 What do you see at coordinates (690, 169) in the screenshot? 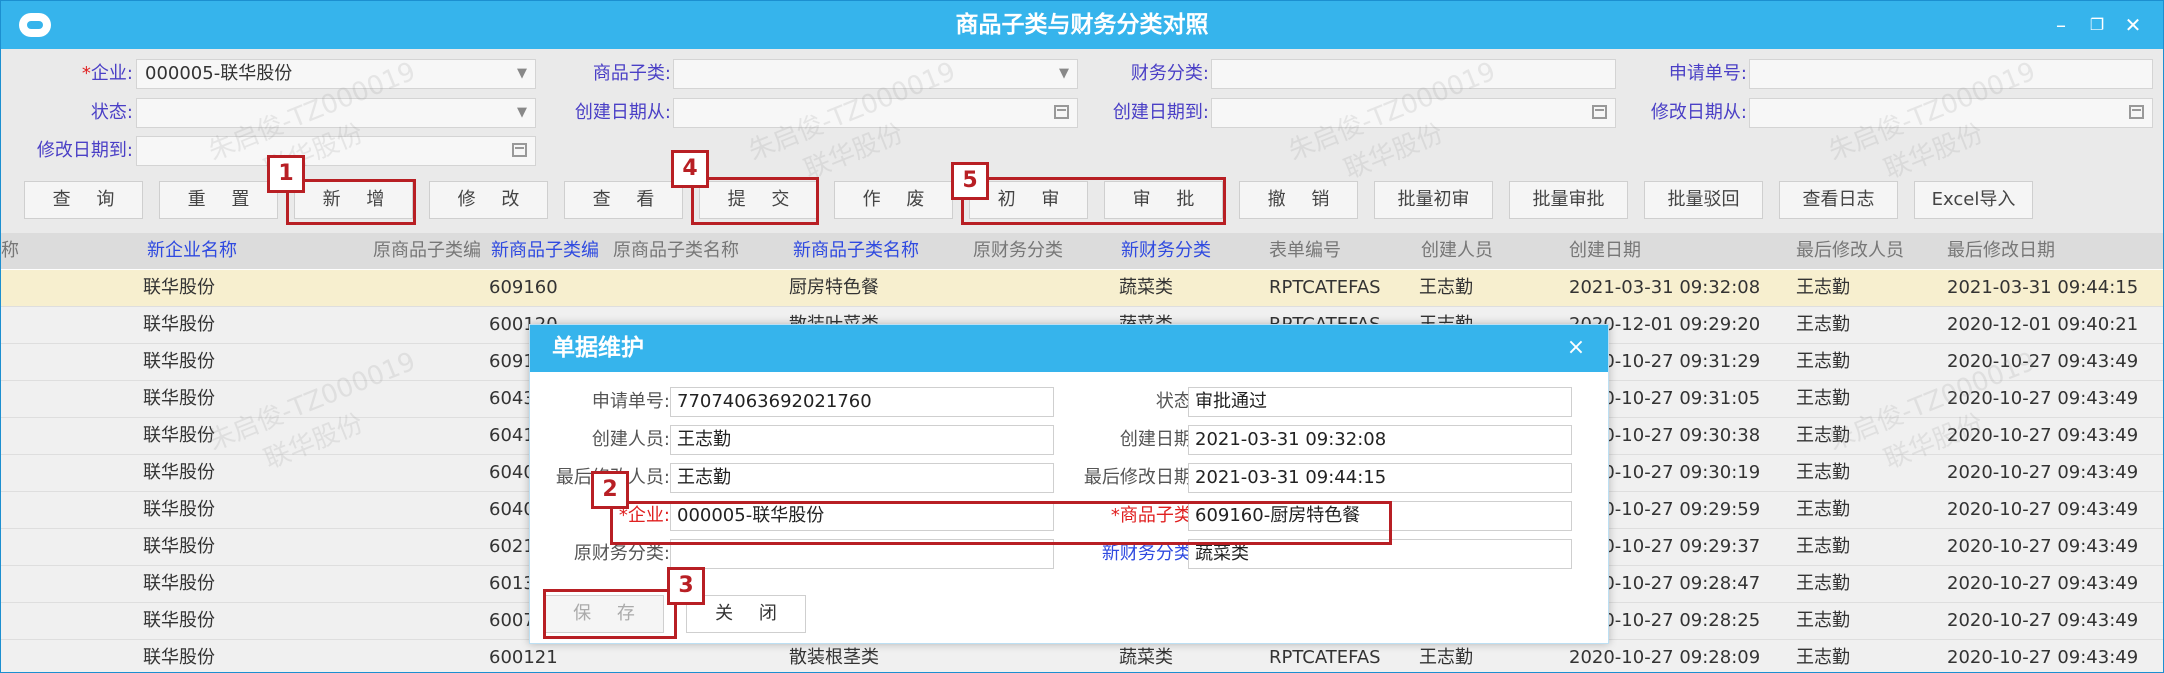
I see `step-badge-4: 4` at bounding box center [690, 169].